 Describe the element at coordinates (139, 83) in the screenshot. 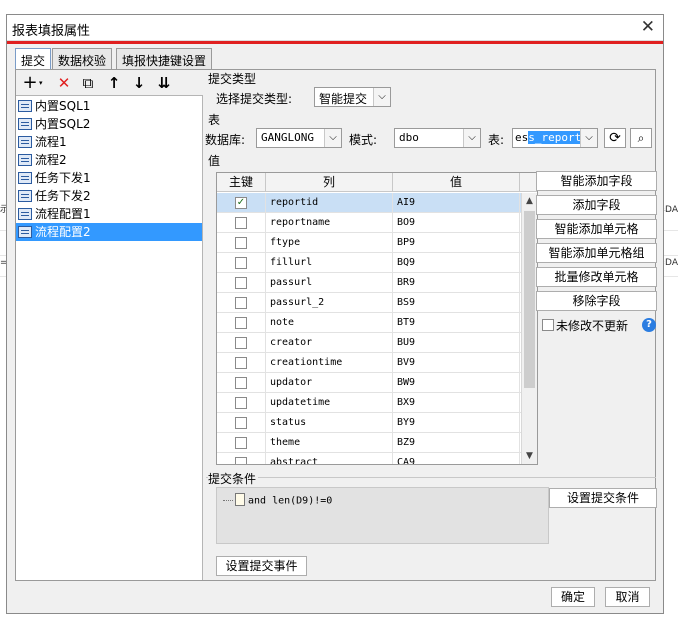

I see `move-down-icon: ↓` at that location.